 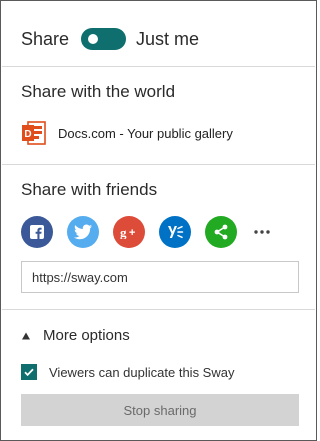 I want to click on stop-sharing-button: Stop sharing, so click(x=160, y=410).